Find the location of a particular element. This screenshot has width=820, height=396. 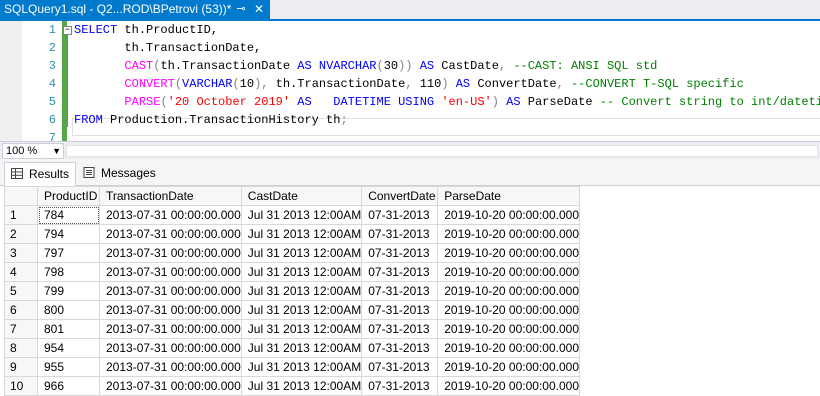

cell-productid: 784 is located at coordinates (68, 215).